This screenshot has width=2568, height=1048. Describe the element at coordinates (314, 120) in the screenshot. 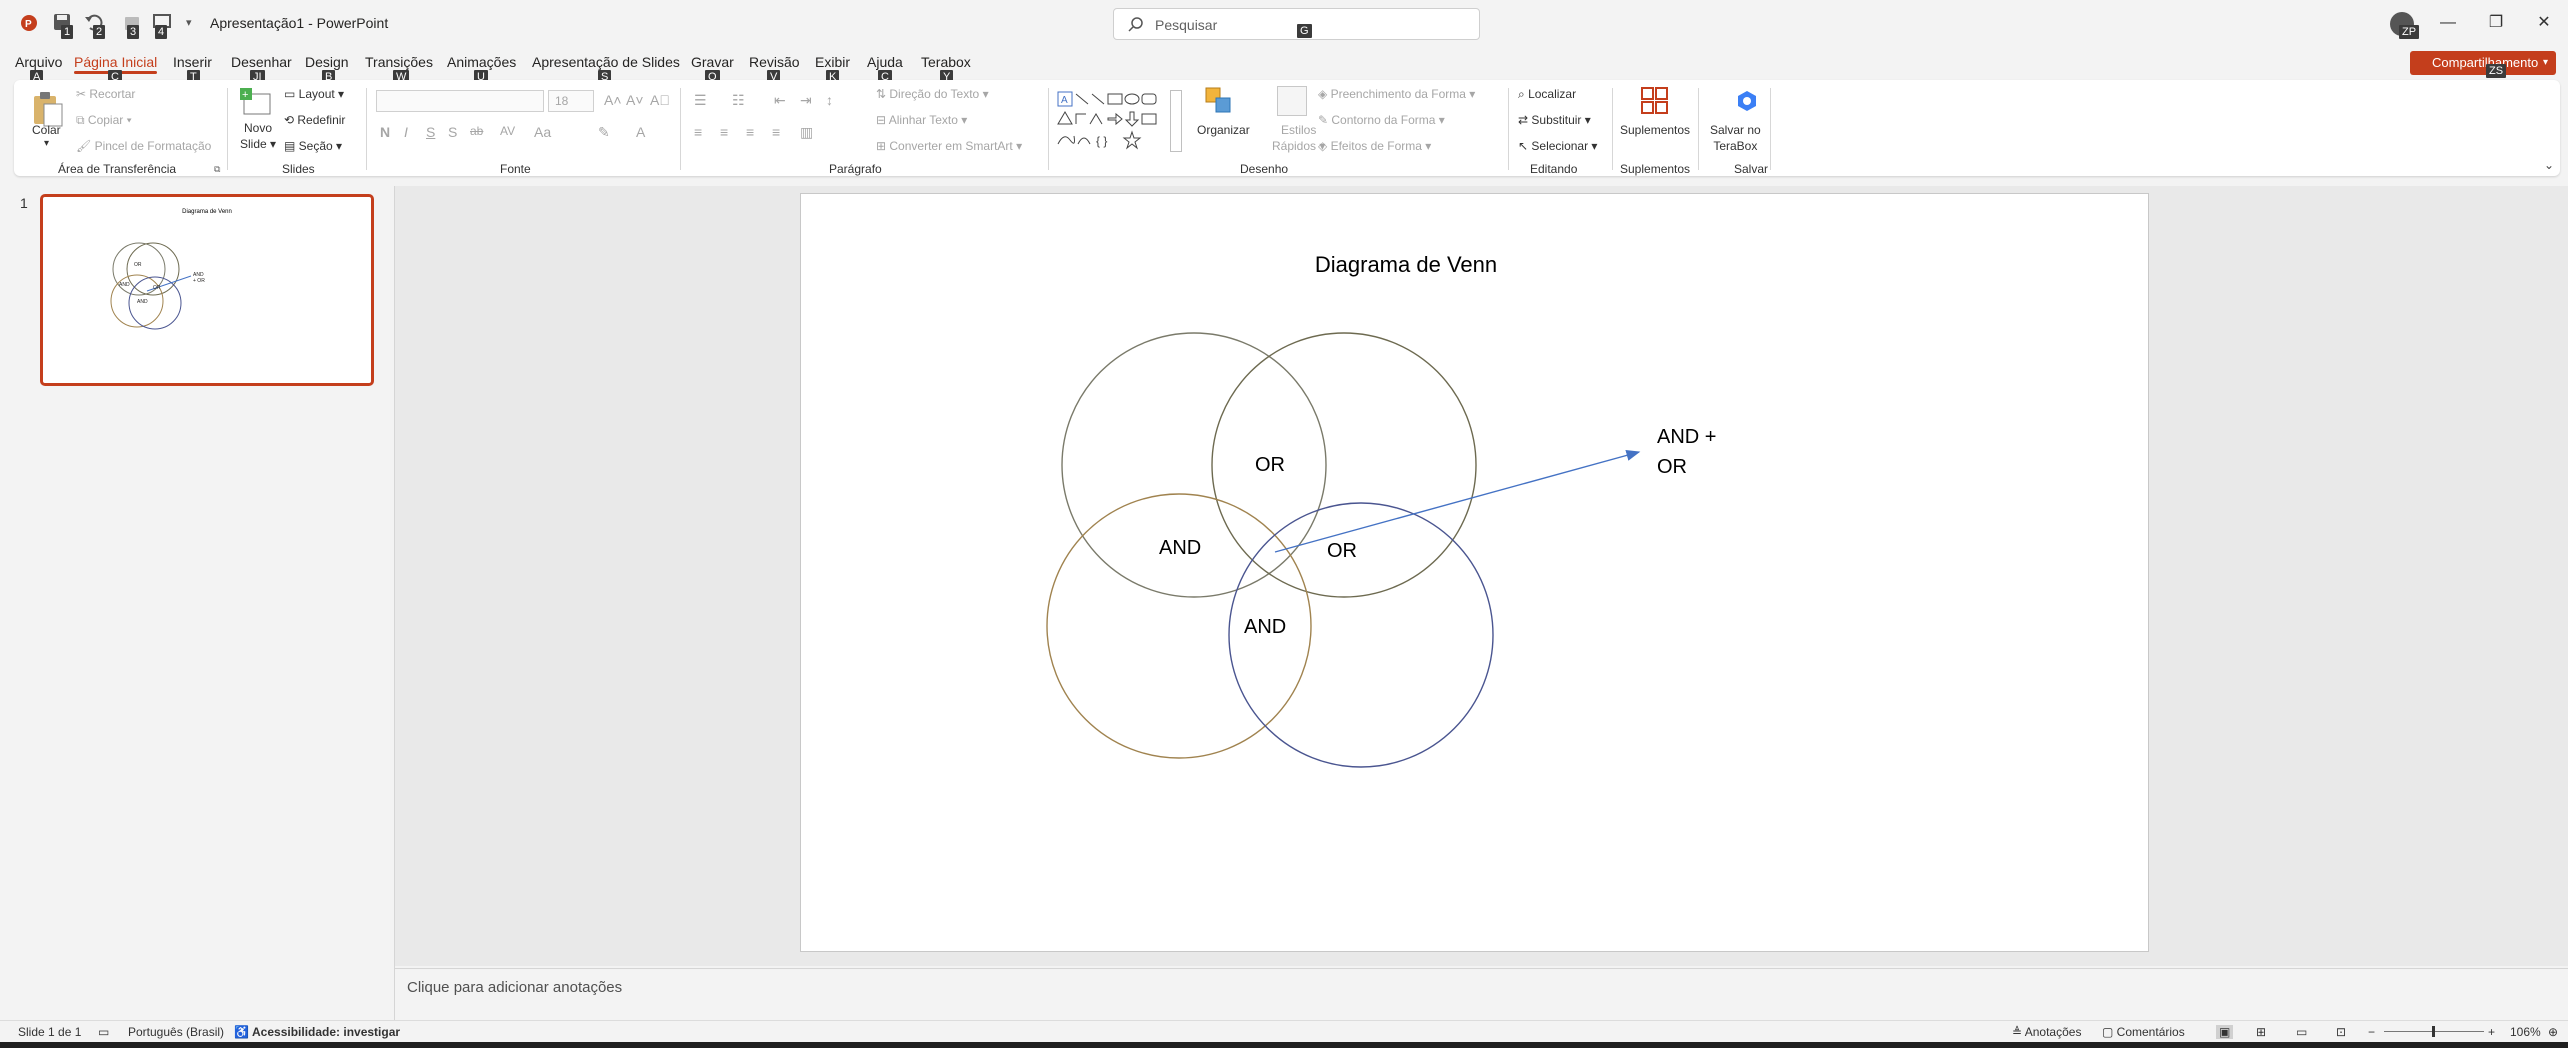

I see `reset-button: ⟲ Redefinir` at that location.